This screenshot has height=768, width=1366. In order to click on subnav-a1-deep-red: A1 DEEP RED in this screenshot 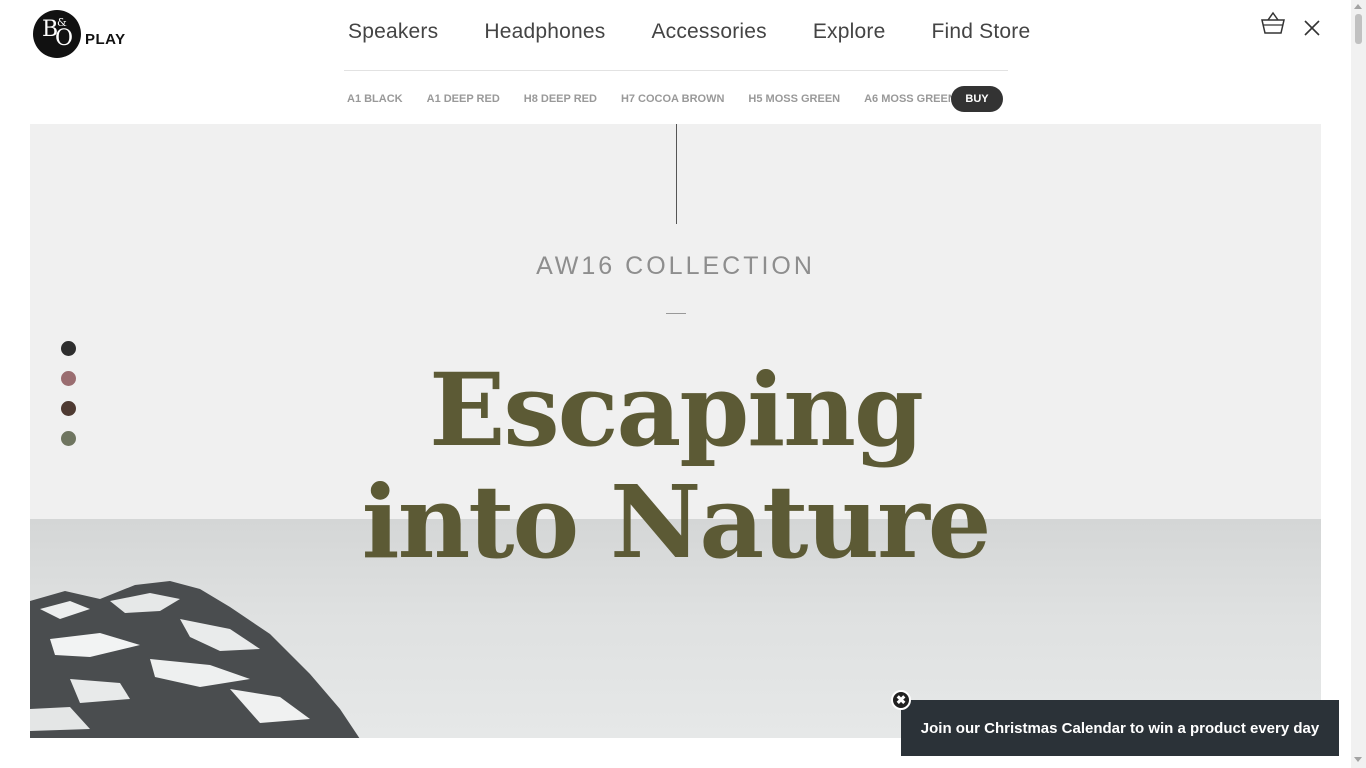, I will do `click(463, 99)`.